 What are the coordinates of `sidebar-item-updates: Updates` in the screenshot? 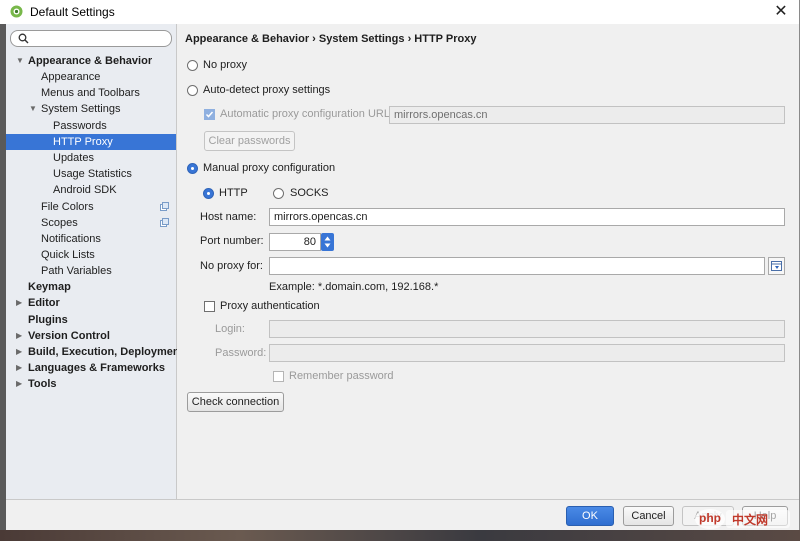 It's located at (91, 158).